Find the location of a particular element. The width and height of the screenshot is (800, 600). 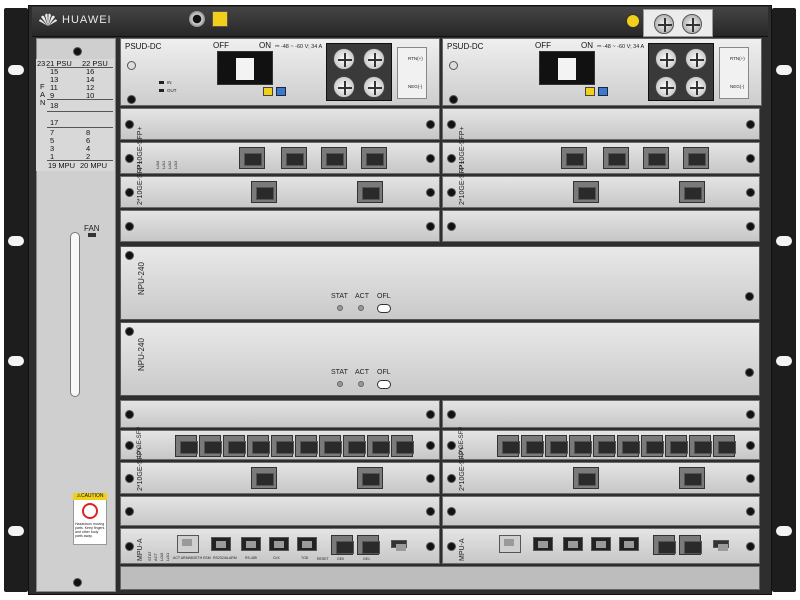

mpu-board-20: MPU-A is located at coordinates (601, 546).